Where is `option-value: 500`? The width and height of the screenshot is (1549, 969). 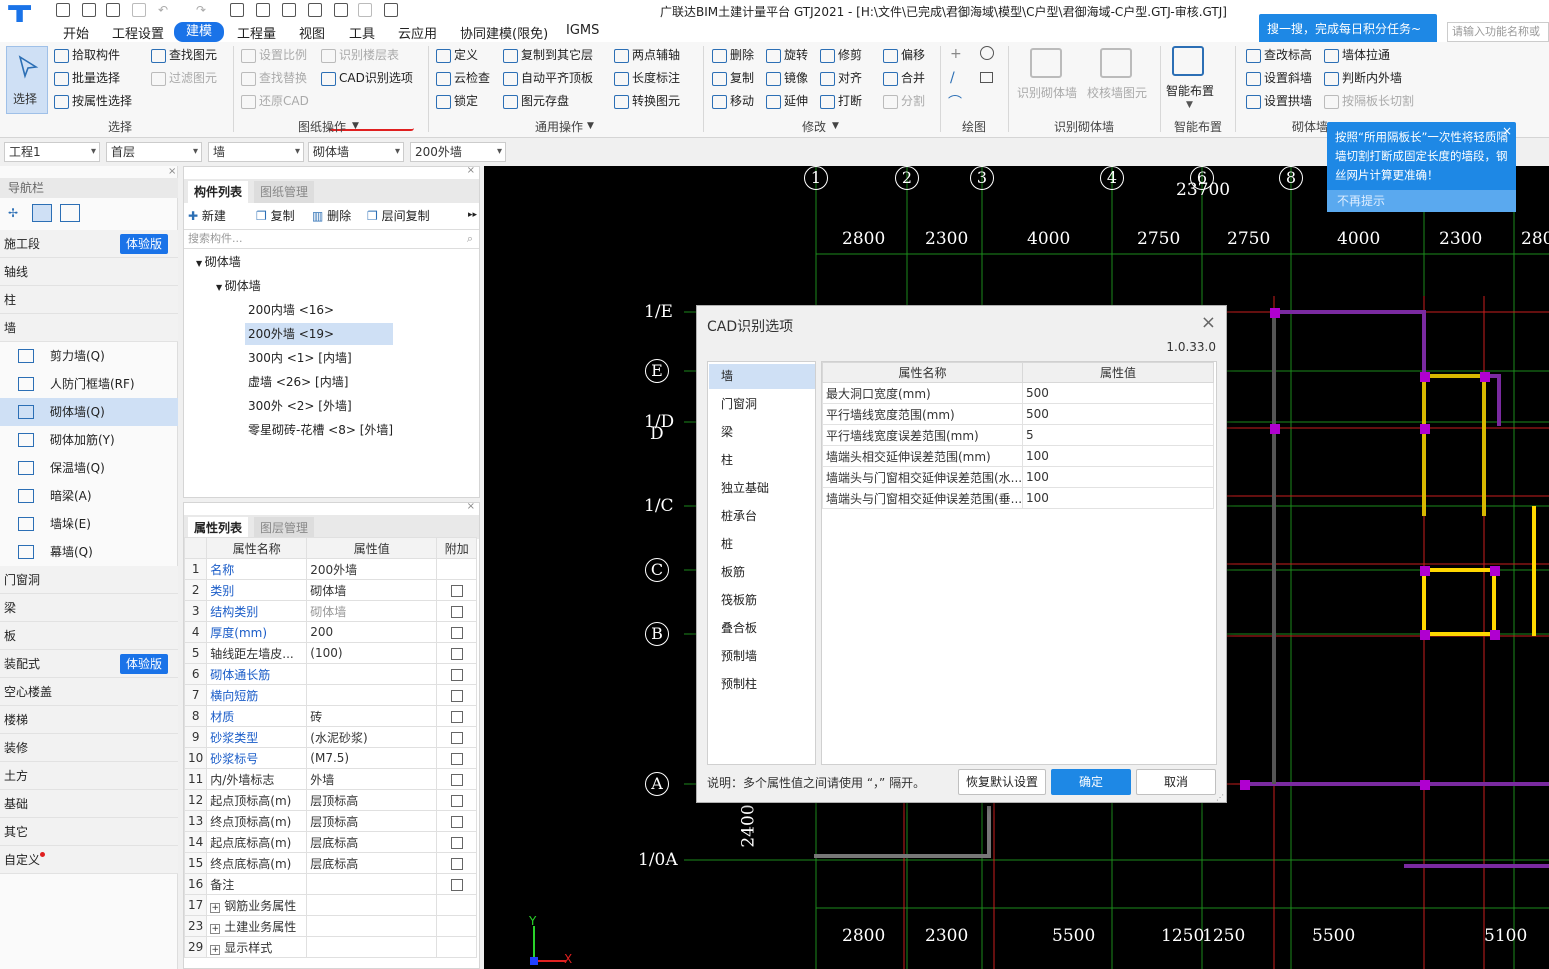
option-value: 500 is located at coordinates (1118, 393).